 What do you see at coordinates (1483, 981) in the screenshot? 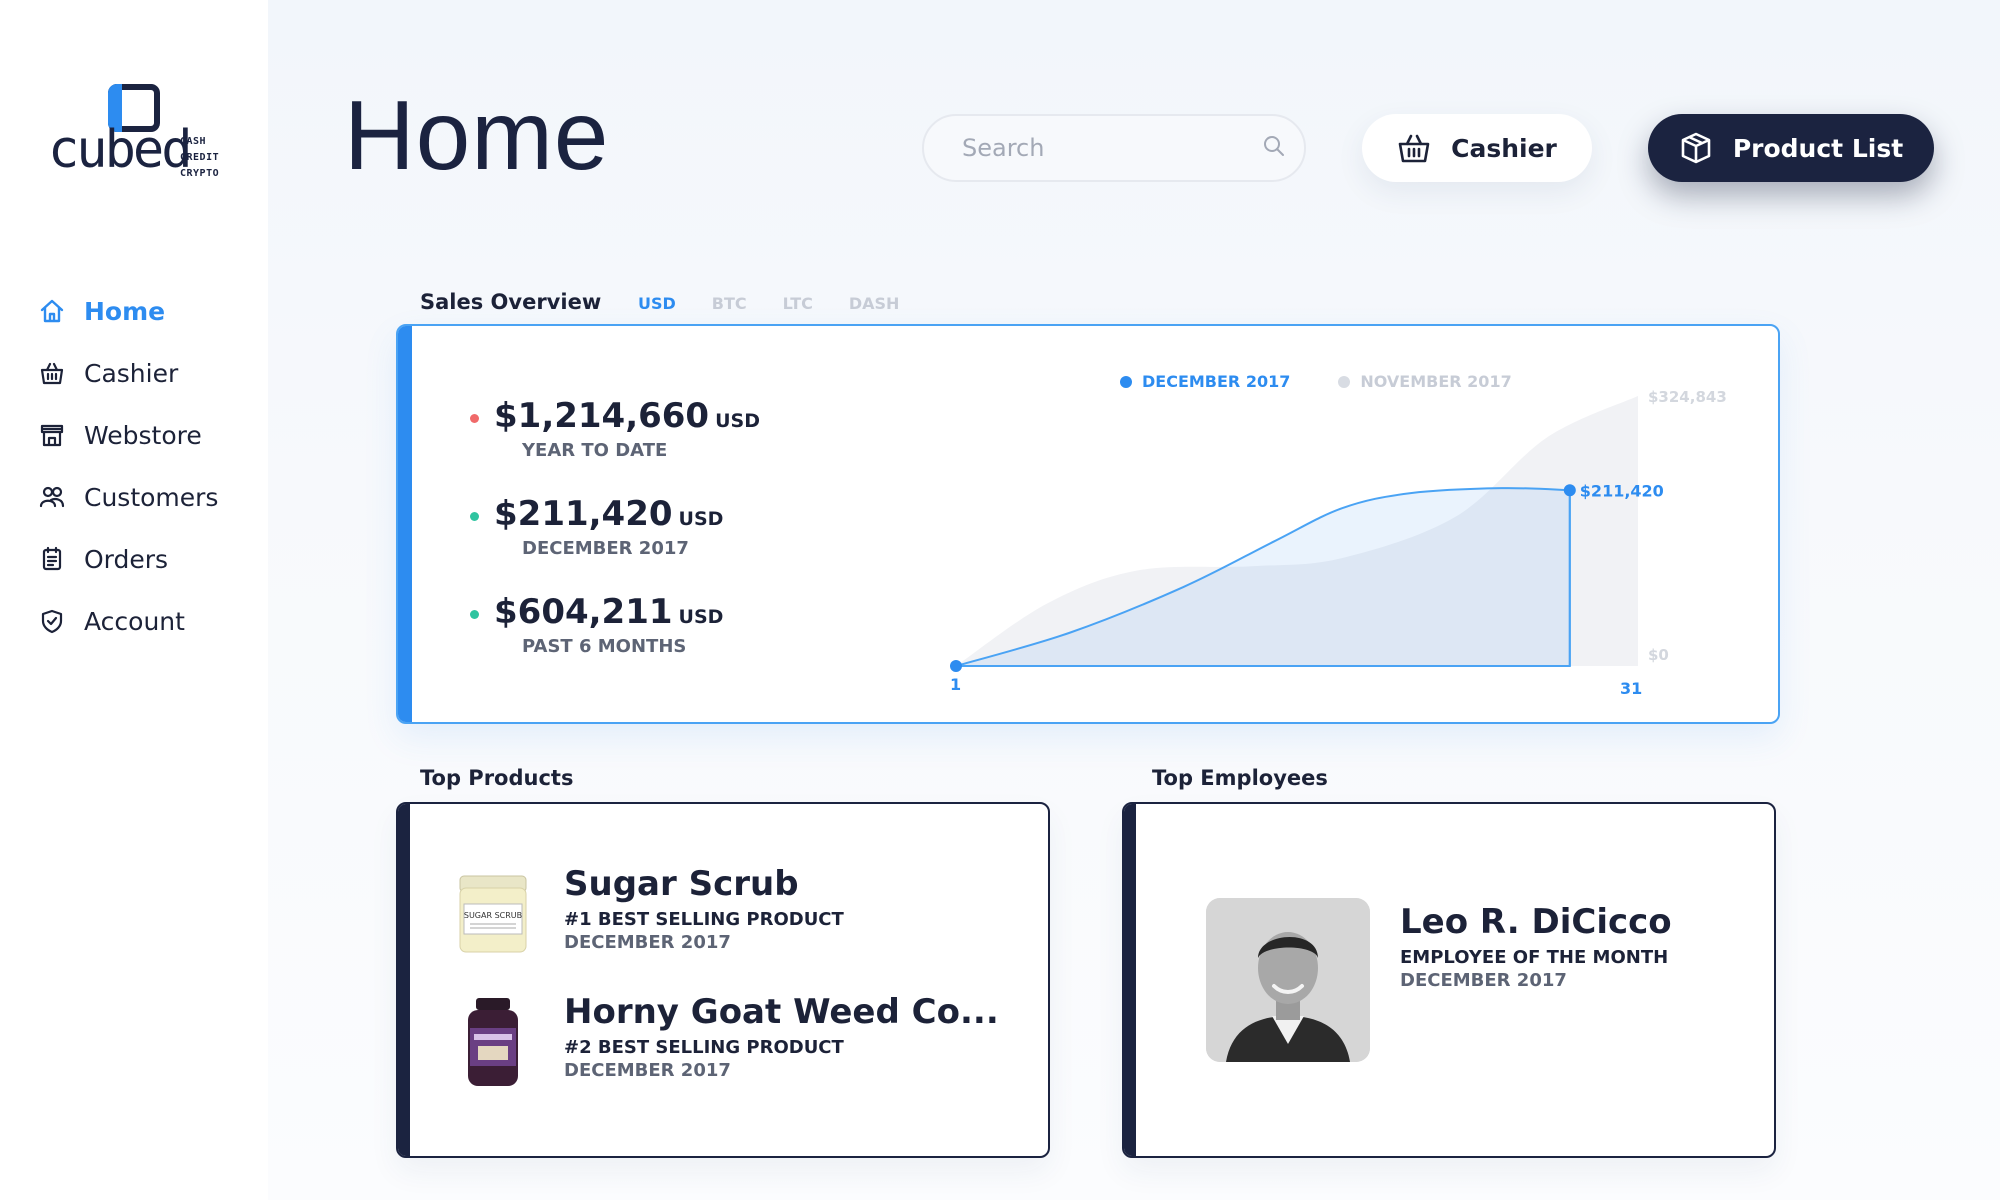
I see `employee-period: DECEMBER 2017` at bounding box center [1483, 981].